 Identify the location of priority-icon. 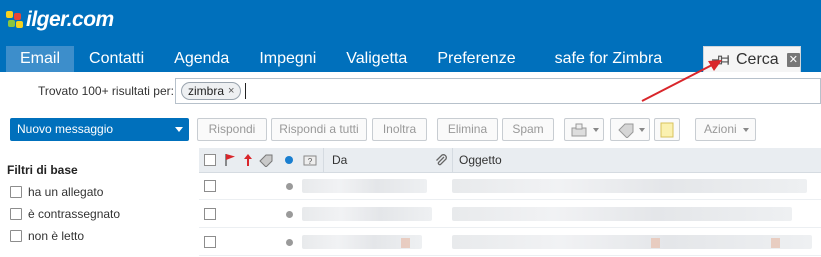
(248, 160).